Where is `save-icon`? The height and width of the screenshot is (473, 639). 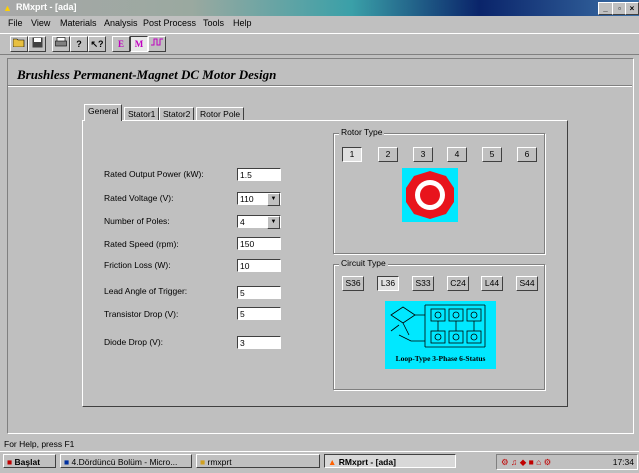
save-icon is located at coordinates (37, 44).